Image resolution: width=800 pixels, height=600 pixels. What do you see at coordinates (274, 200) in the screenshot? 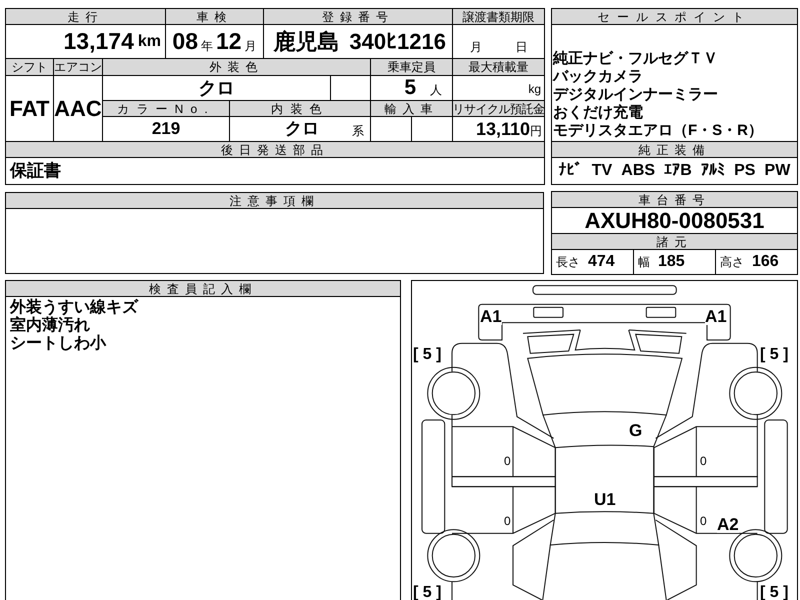
I see `column-header: 注意事項欄` at bounding box center [274, 200].